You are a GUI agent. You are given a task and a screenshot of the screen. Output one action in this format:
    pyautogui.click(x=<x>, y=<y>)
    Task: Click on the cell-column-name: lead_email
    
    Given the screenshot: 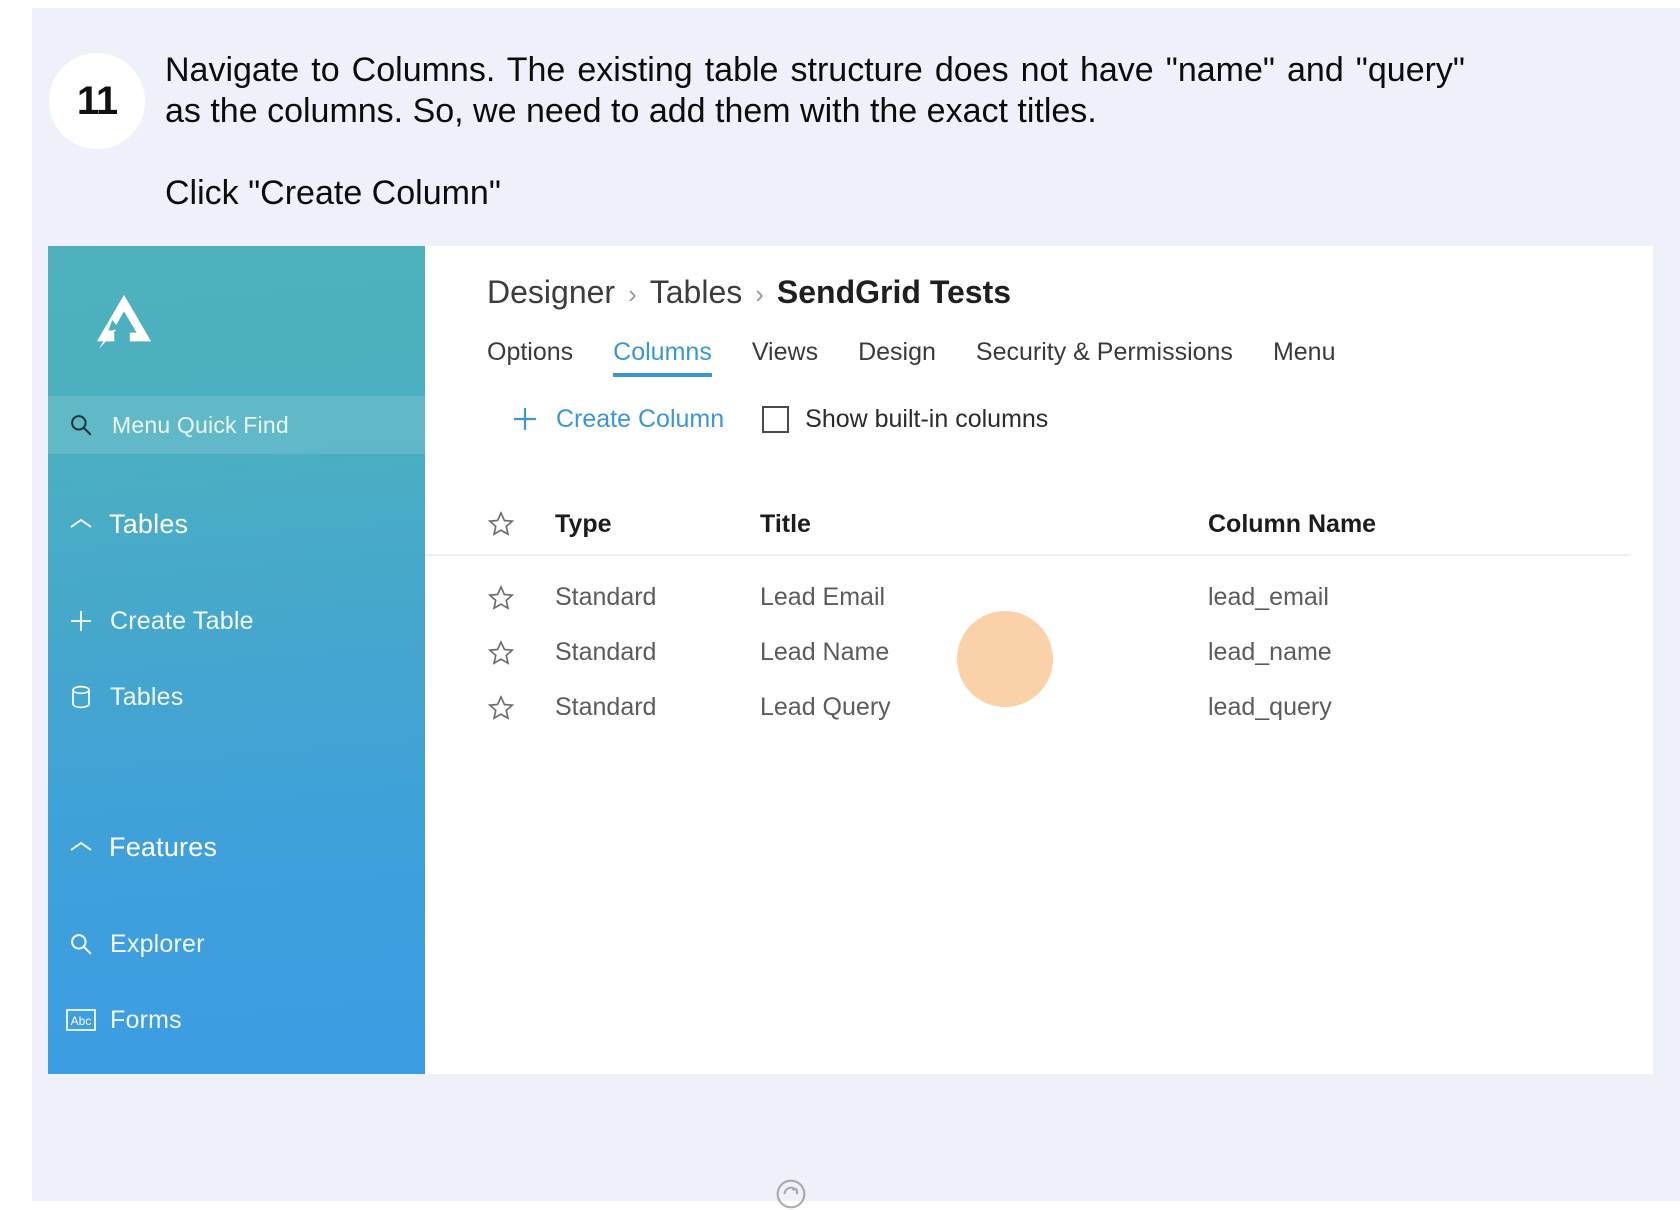 What is the action you would take?
    pyautogui.click(x=1268, y=597)
    